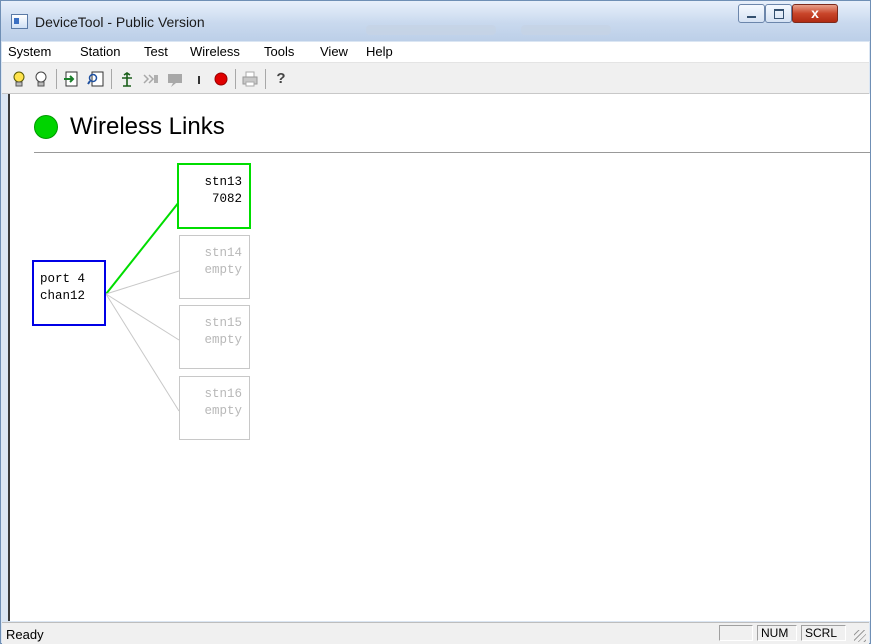  What do you see at coordinates (223, 323) in the screenshot?
I see `station-name: stn15` at bounding box center [223, 323].